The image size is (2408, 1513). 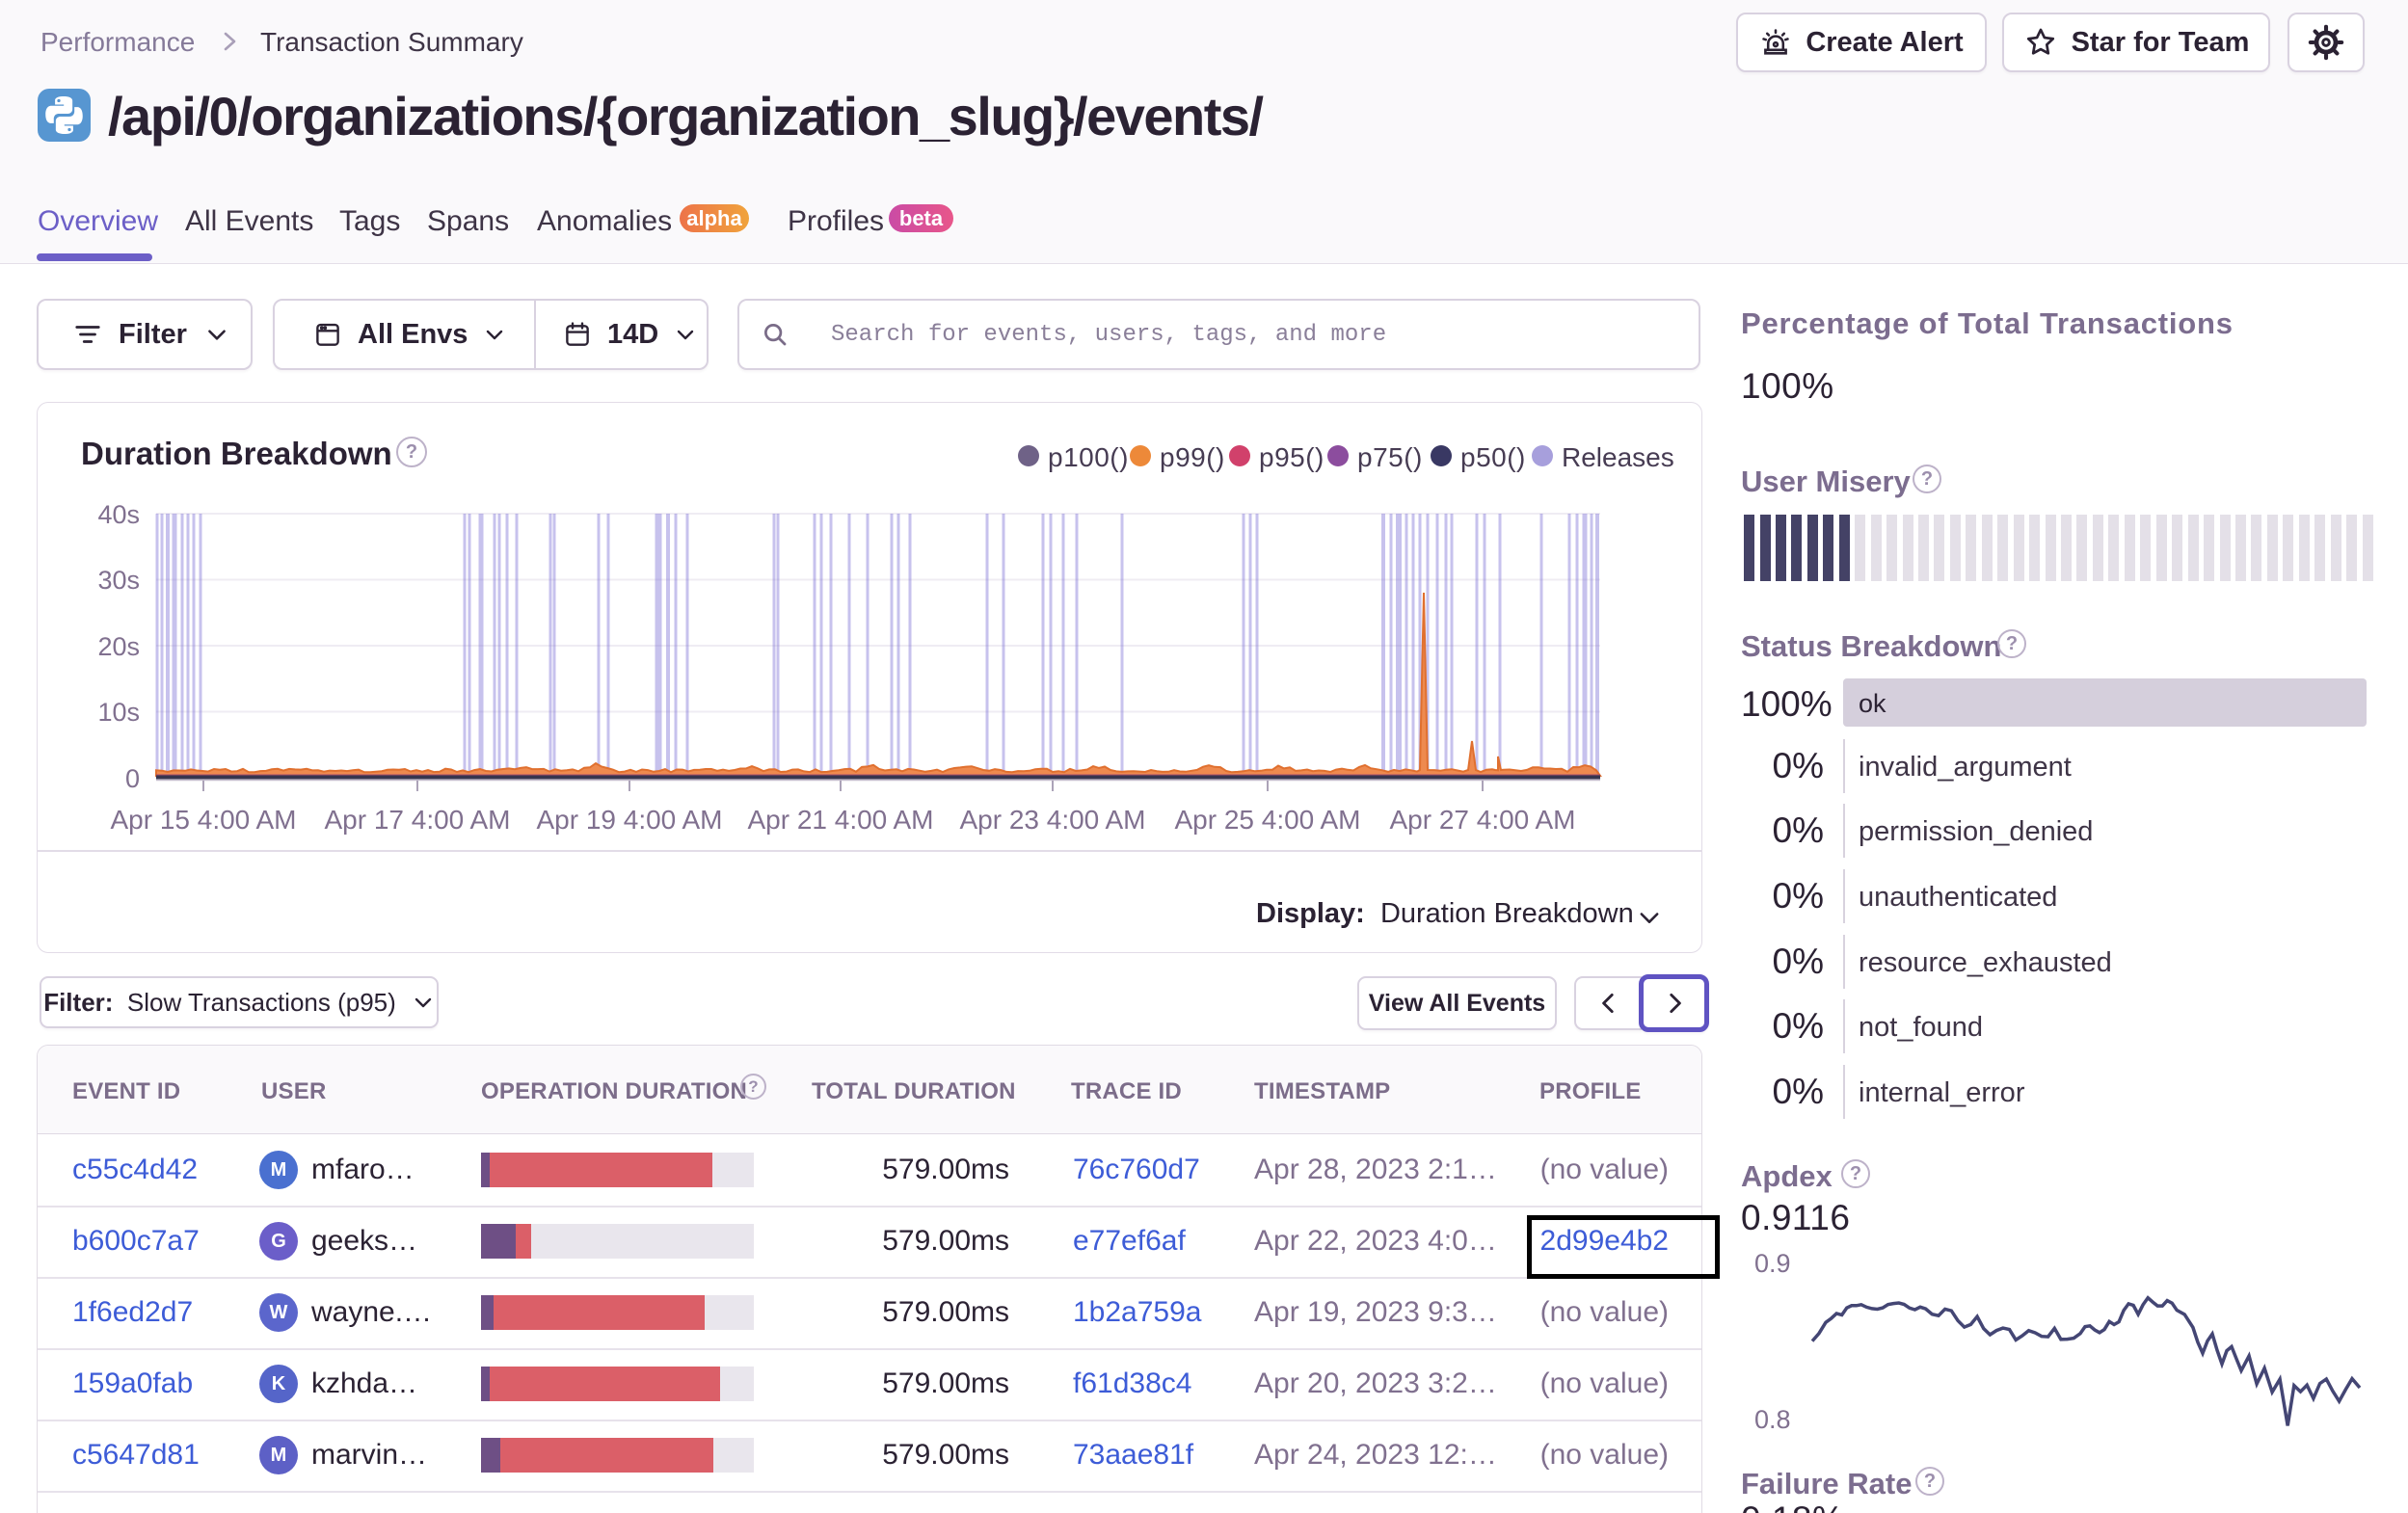 What do you see at coordinates (629, 820) in the screenshot?
I see `svg-text: Apr 19 4:00 AM` at bounding box center [629, 820].